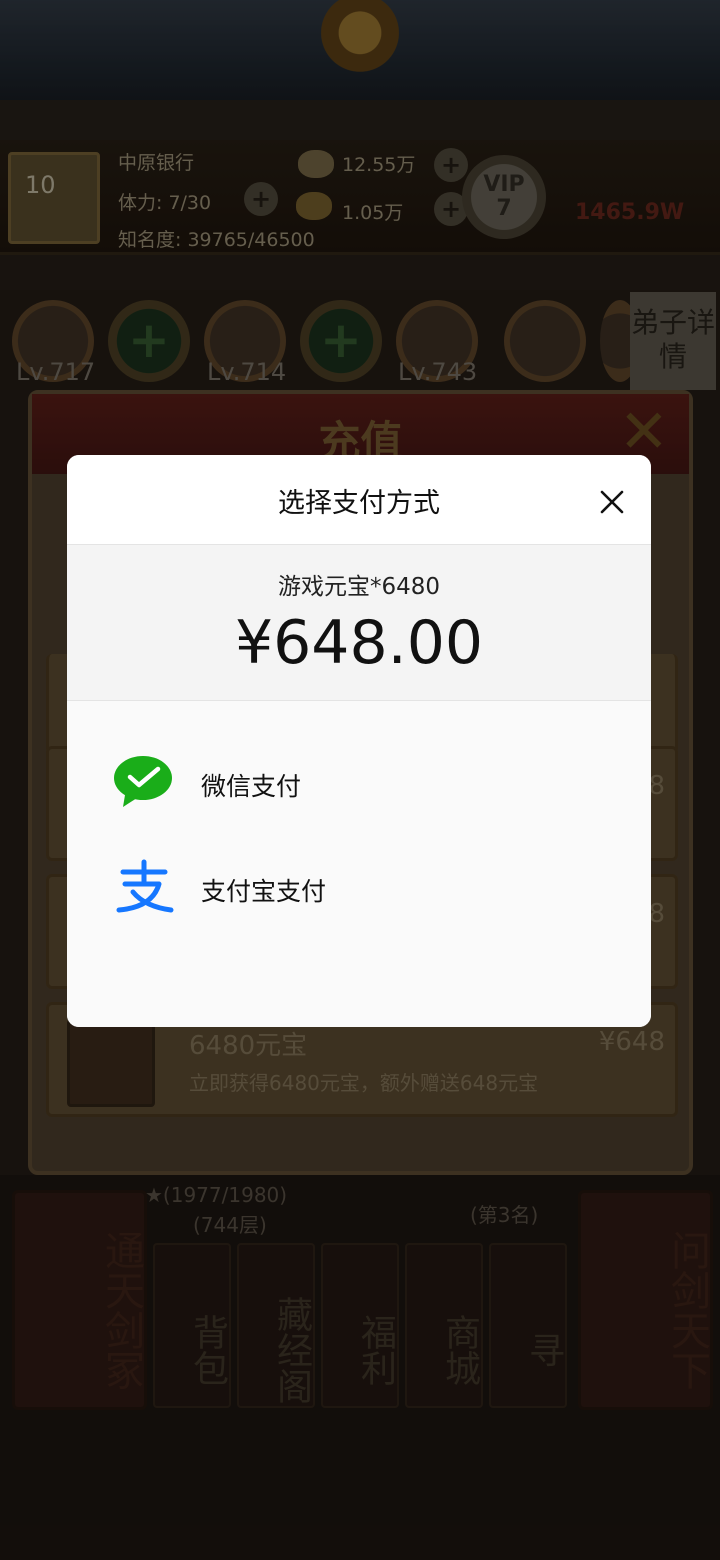 The width and height of the screenshot is (720, 1560). Describe the element at coordinates (359, 783) in the screenshot. I see `wechat-pay-option: 微信支付` at that location.